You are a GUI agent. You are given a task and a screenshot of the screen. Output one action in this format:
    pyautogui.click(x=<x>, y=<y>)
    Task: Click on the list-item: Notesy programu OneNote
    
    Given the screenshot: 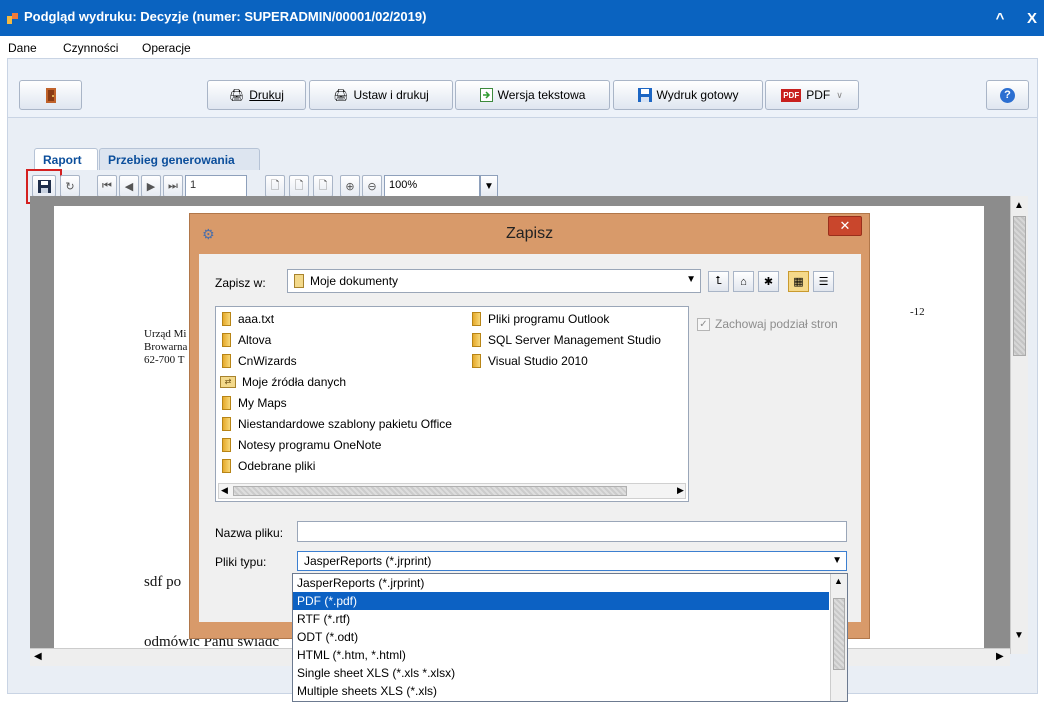 What is the action you would take?
    pyautogui.click(x=301, y=445)
    